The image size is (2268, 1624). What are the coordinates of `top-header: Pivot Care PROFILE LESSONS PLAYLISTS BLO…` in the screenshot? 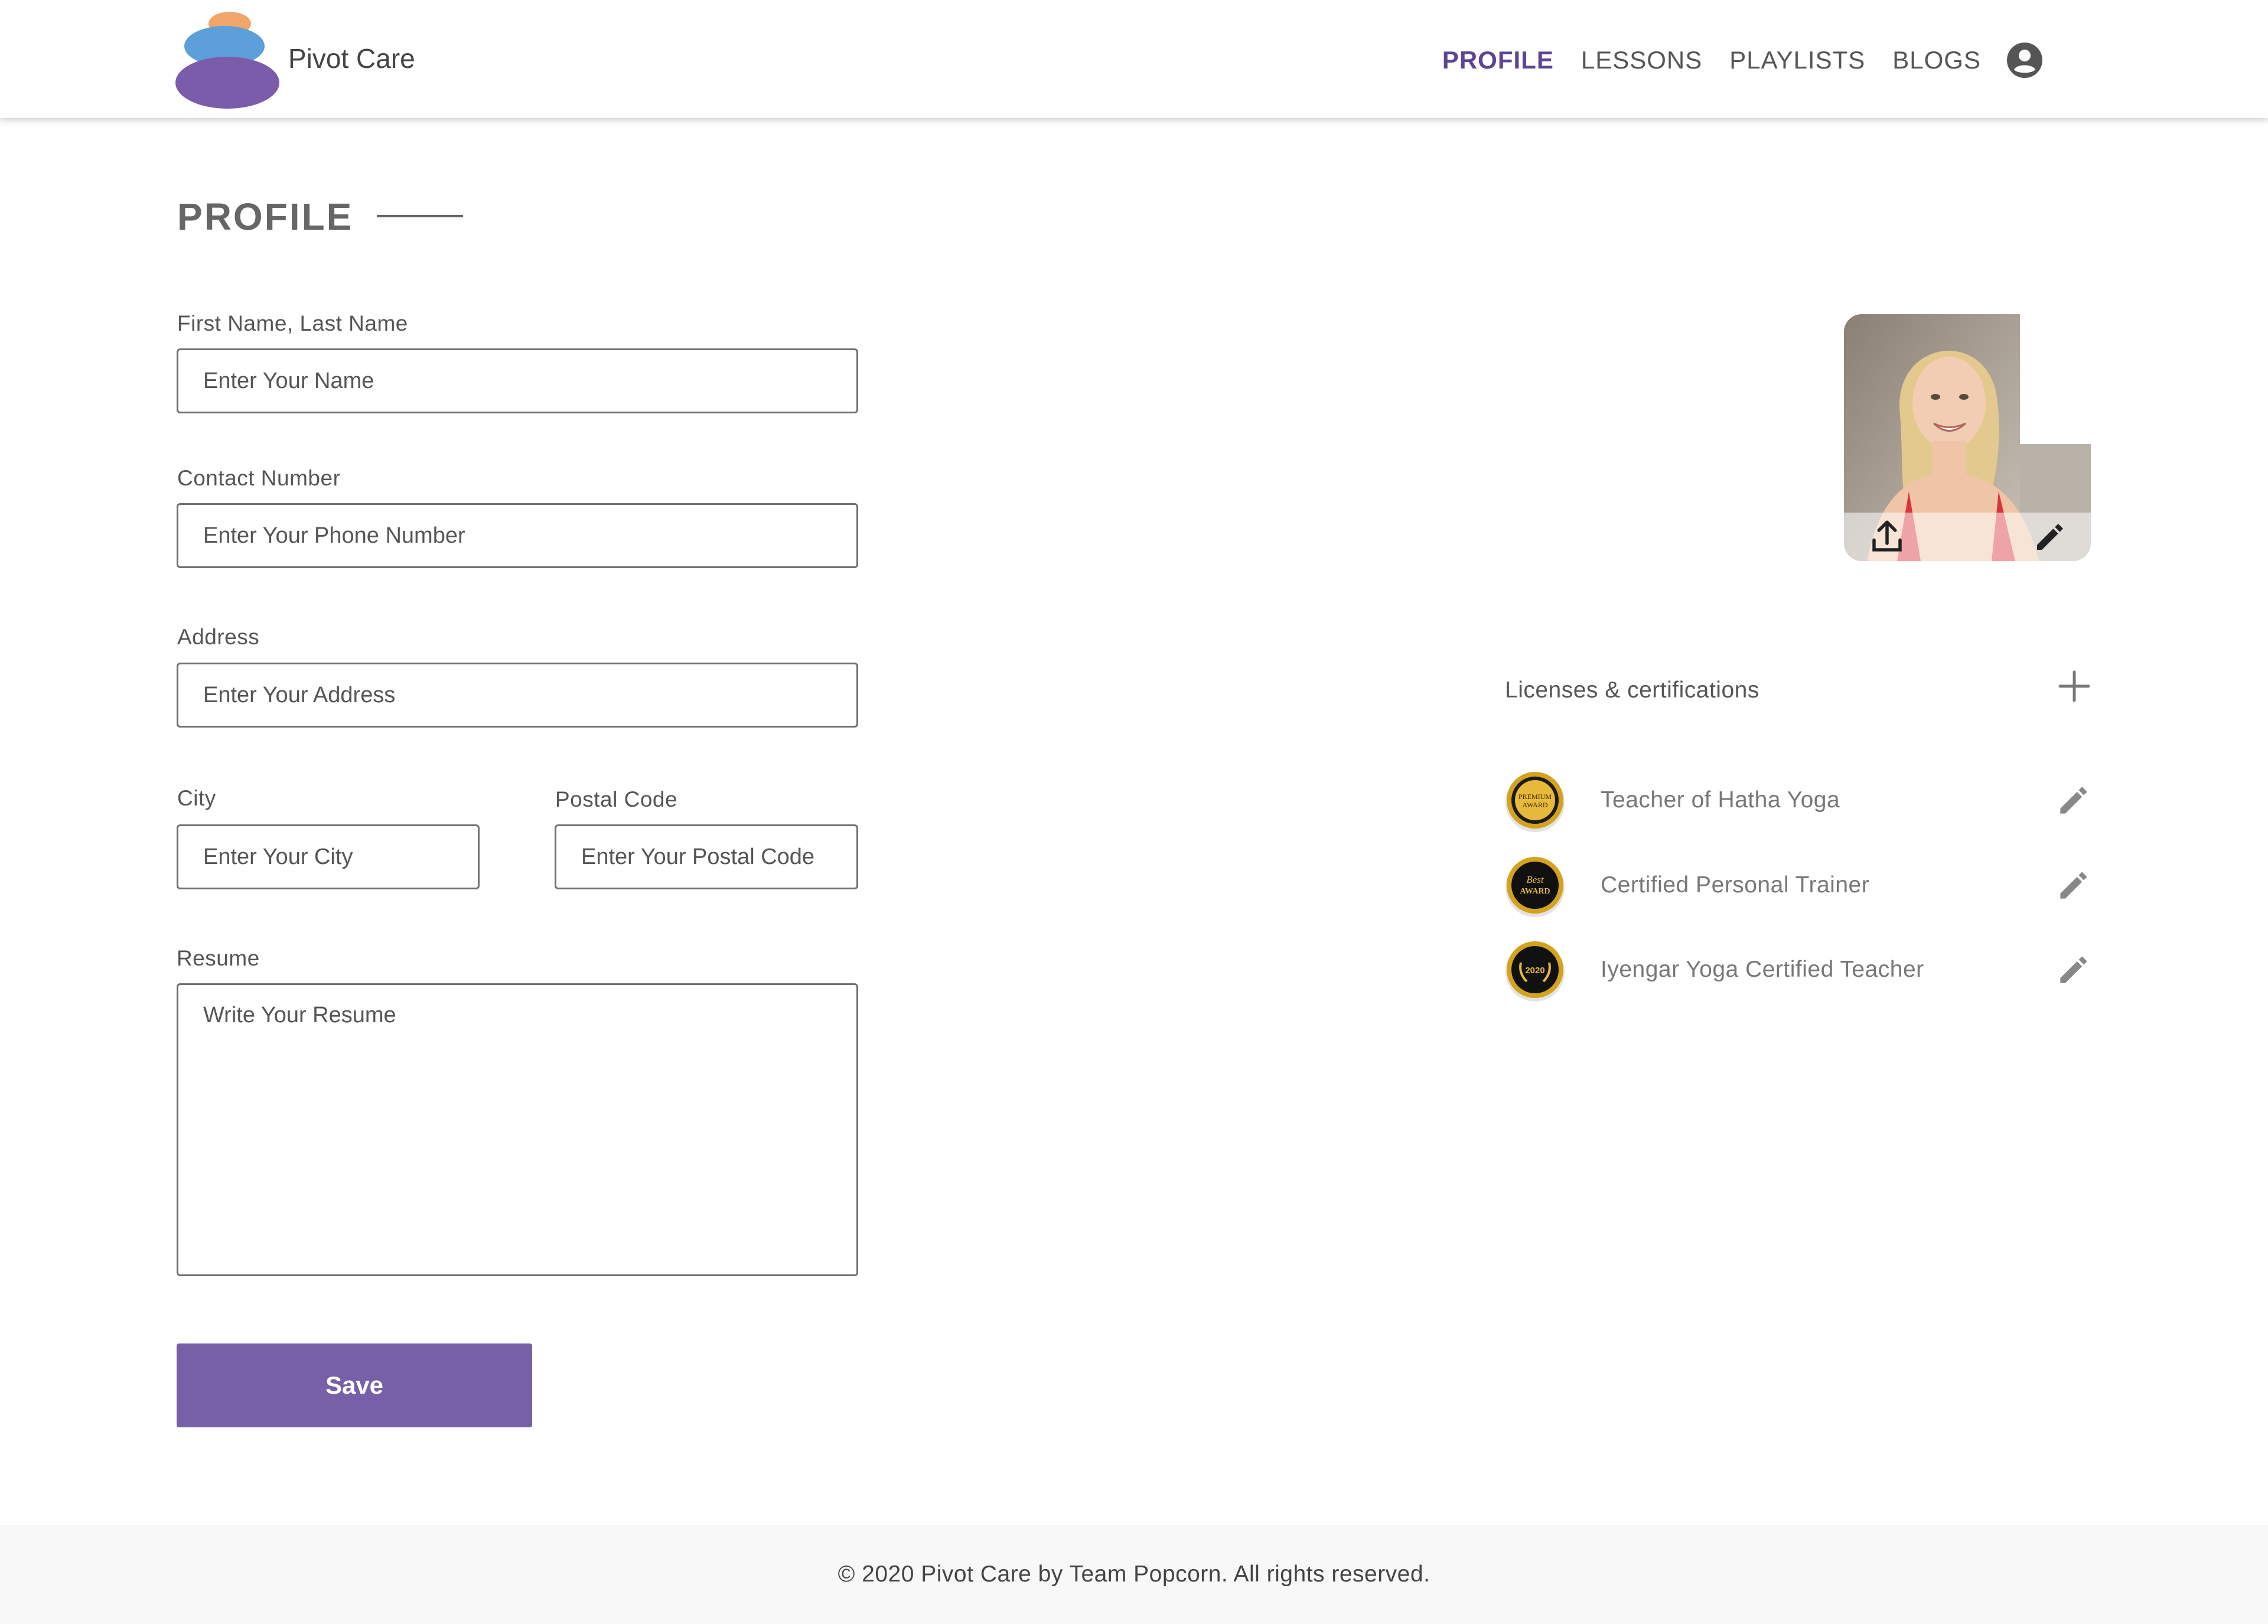 It's located at (1134, 59).